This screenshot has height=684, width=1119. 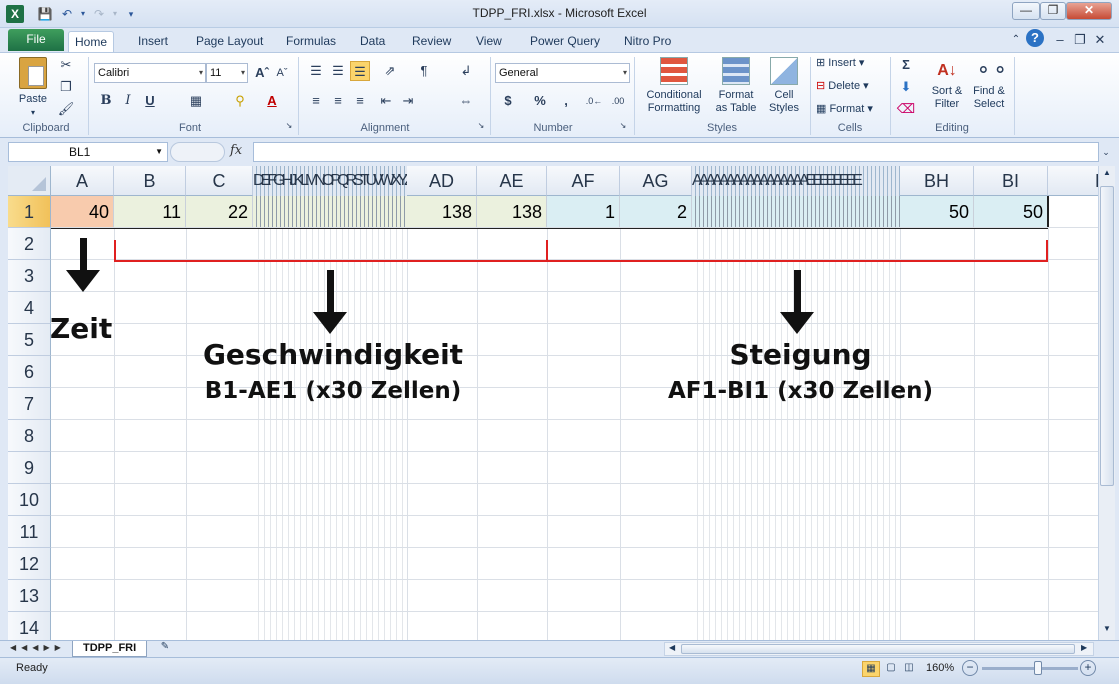 I want to click on copy-icon: ❐, so click(x=66, y=87).